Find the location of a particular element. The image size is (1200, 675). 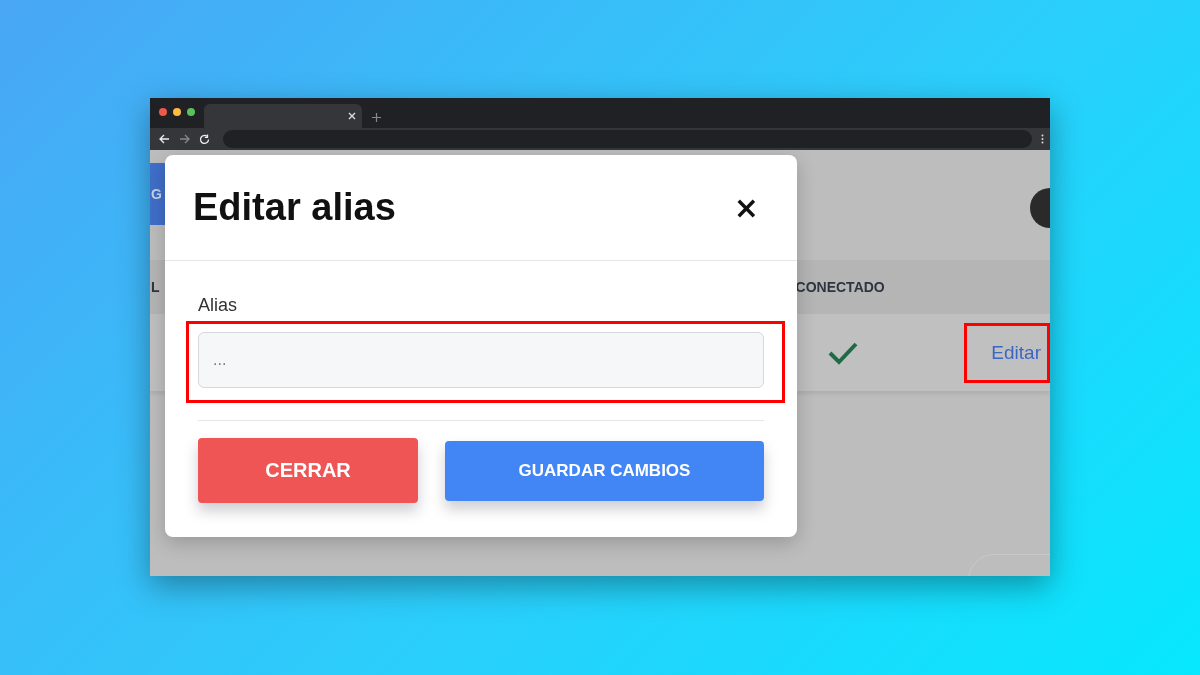

dialog-title: Editar alias is located at coordinates (294, 207).